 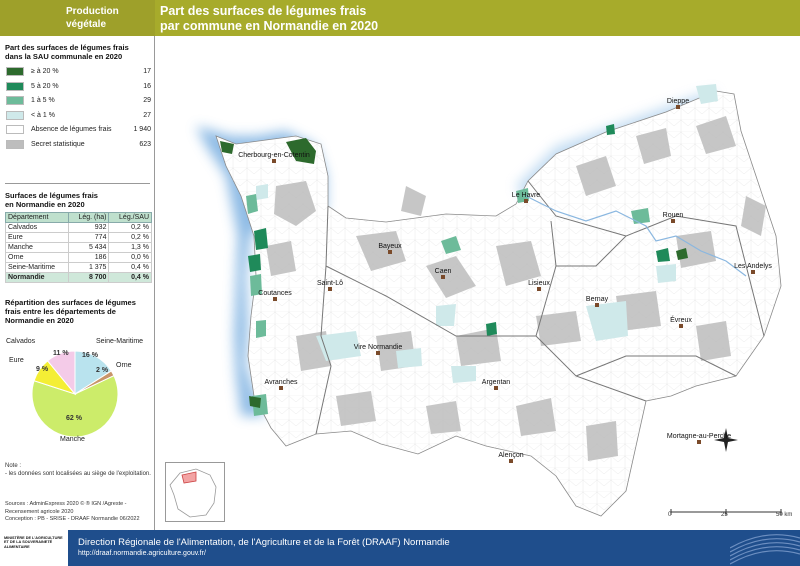 I want to click on town-label: Avranches, so click(x=281, y=382).